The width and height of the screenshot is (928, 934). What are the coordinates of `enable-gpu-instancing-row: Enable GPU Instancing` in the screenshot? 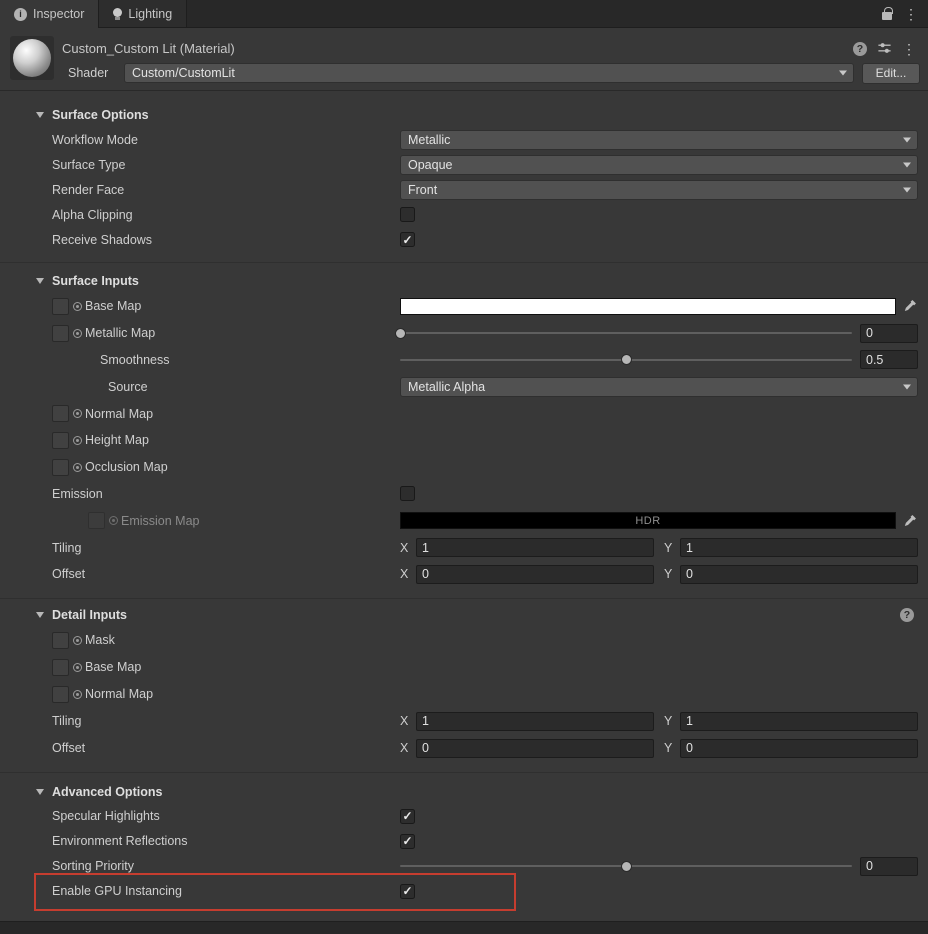 It's located at (464, 891).